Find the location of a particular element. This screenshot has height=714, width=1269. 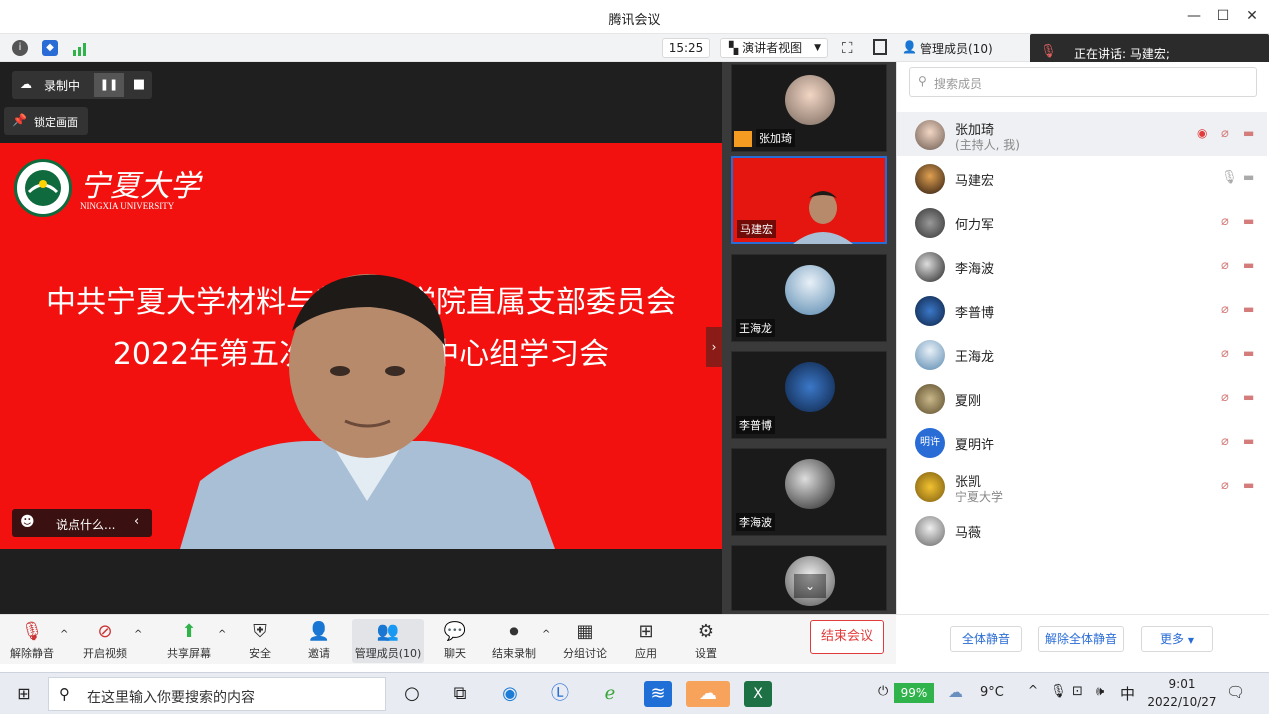

stop-recording-button: ■ is located at coordinates (139, 85).